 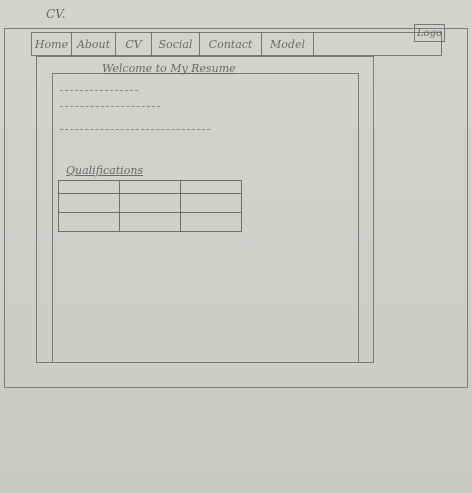 I want to click on nav-bar: Home About CV Social Contact Model, so click(x=236, y=44).